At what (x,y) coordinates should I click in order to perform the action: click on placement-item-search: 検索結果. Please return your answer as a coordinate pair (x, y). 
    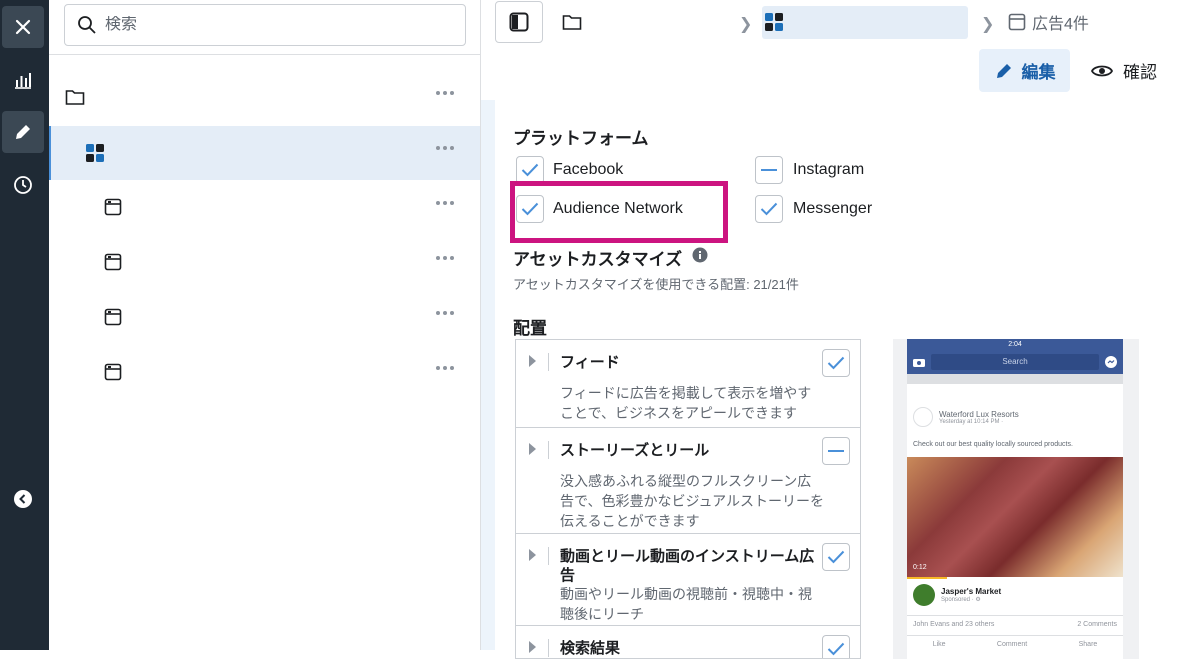
    Looking at the image, I should click on (688, 642).